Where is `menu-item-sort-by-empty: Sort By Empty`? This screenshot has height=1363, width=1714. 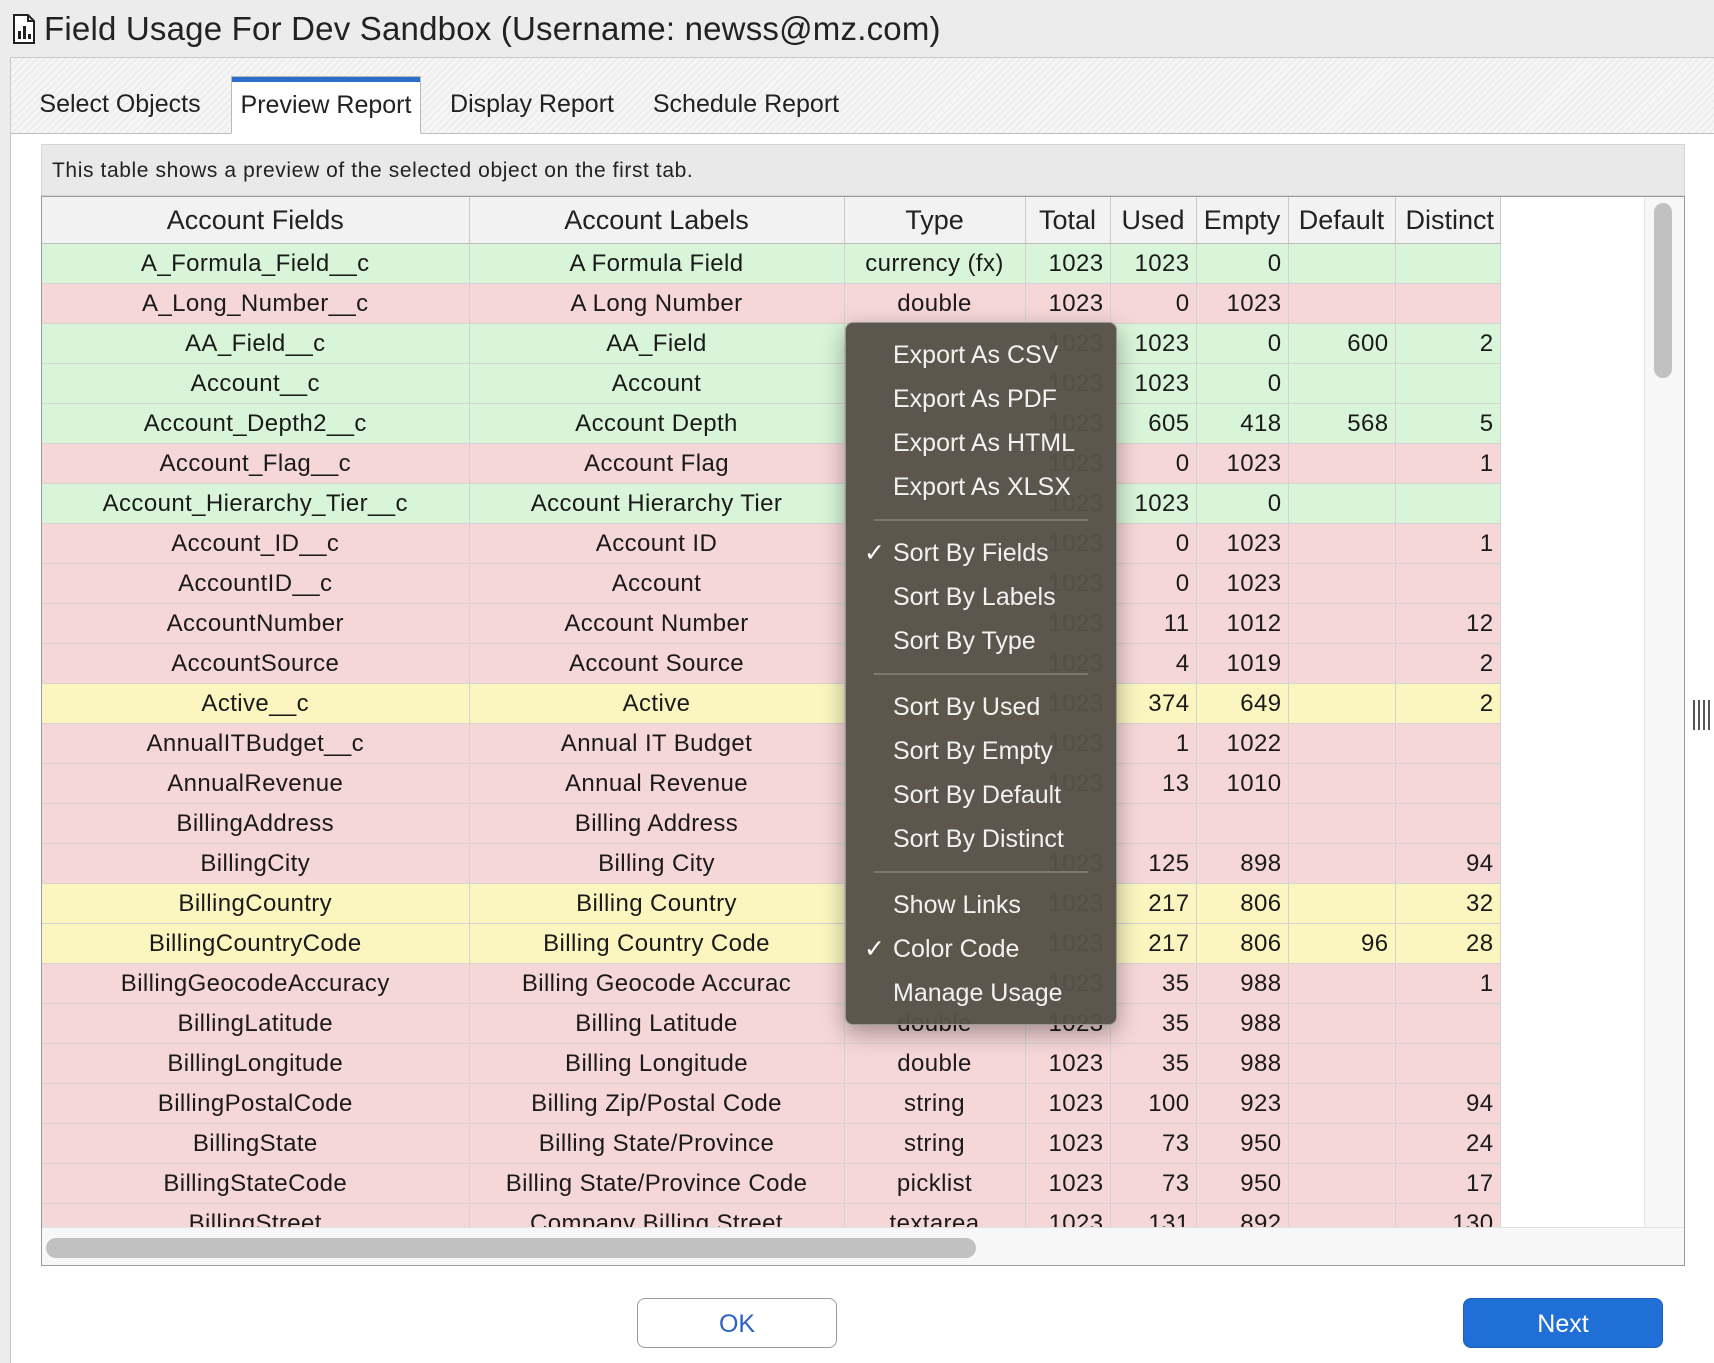 menu-item-sort-by-empty: Sort By Empty is located at coordinates (981, 751).